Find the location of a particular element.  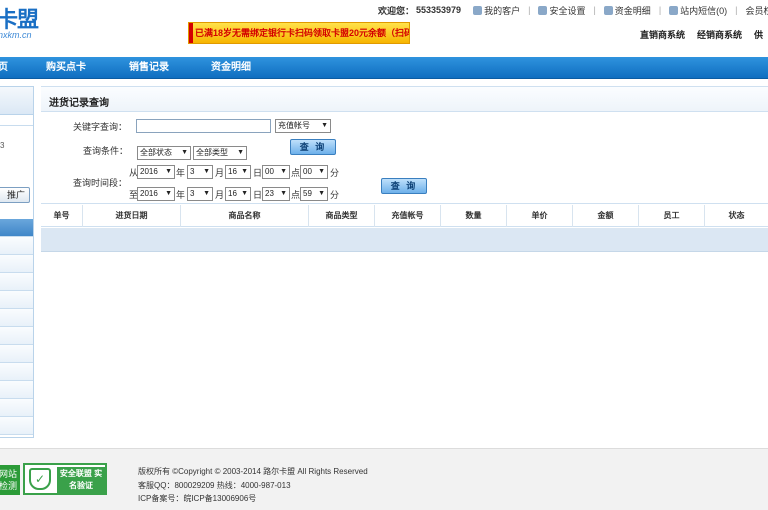

sidebar-header is located at coordinates (16, 101).